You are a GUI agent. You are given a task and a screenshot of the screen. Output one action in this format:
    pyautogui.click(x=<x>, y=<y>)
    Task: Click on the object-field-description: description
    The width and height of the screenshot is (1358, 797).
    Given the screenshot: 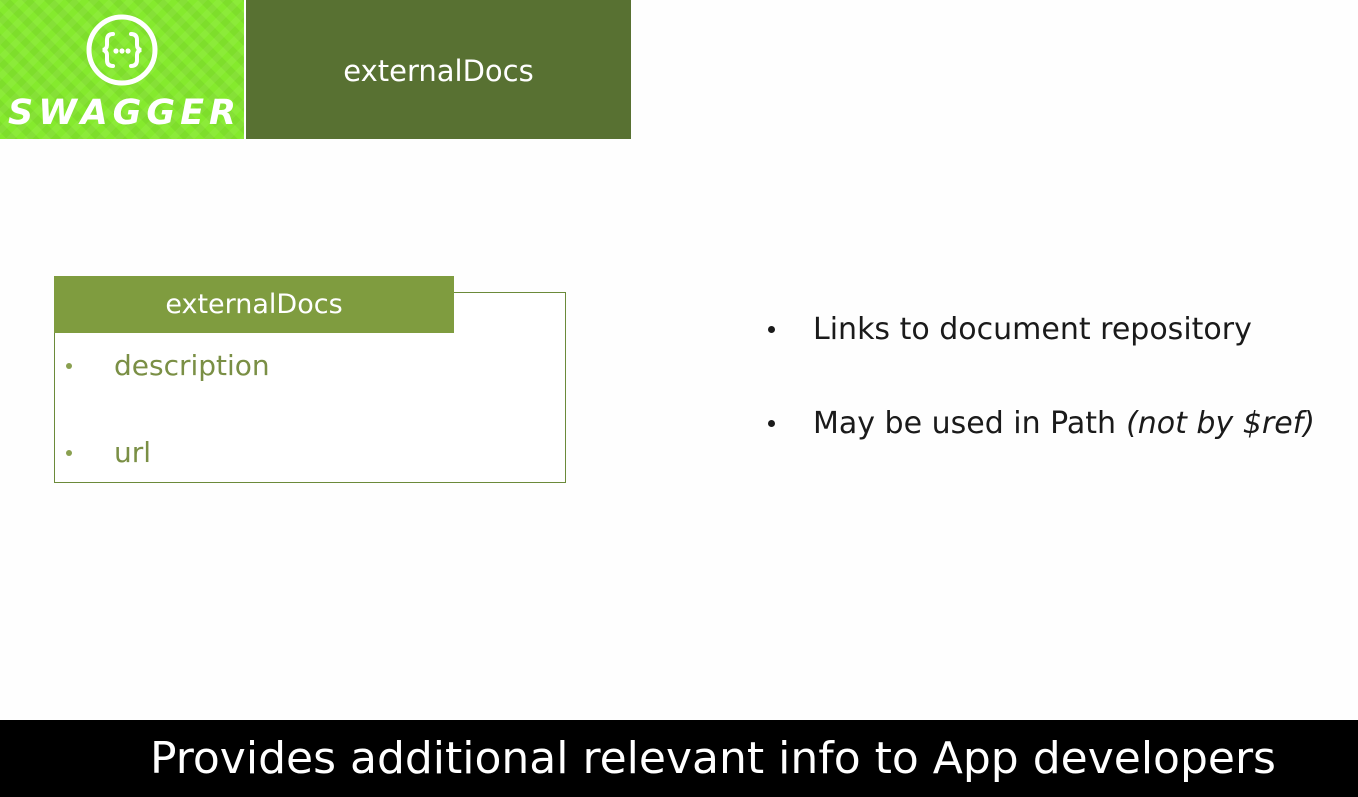 What is the action you would take?
    pyautogui.click(x=168, y=365)
    